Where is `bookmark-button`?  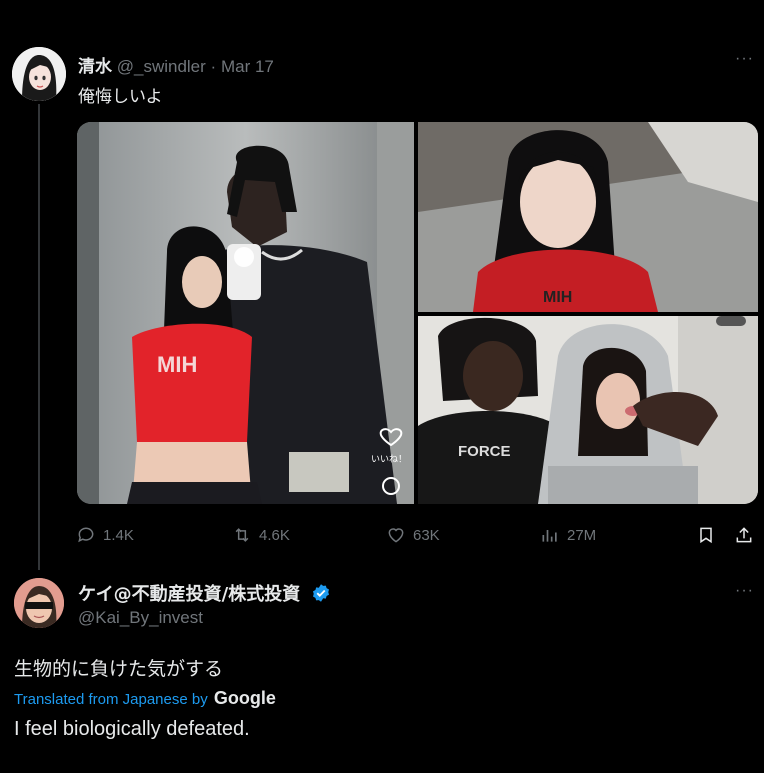 bookmark-button is located at coordinates (706, 535).